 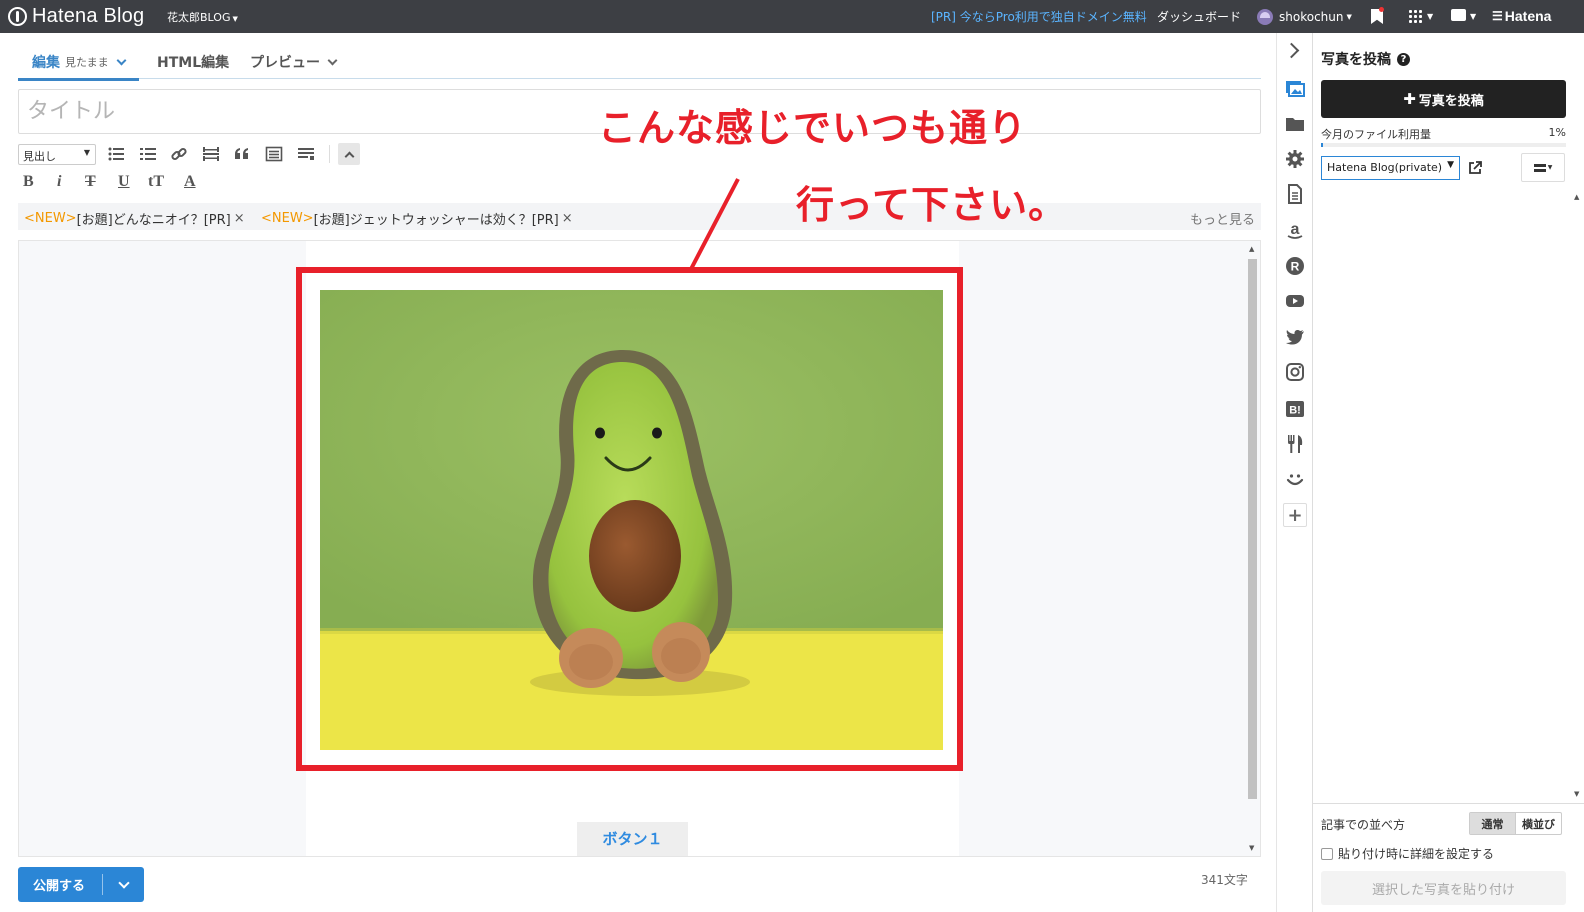 I want to click on topic-new-badge: <NEW>, so click(x=287, y=218).